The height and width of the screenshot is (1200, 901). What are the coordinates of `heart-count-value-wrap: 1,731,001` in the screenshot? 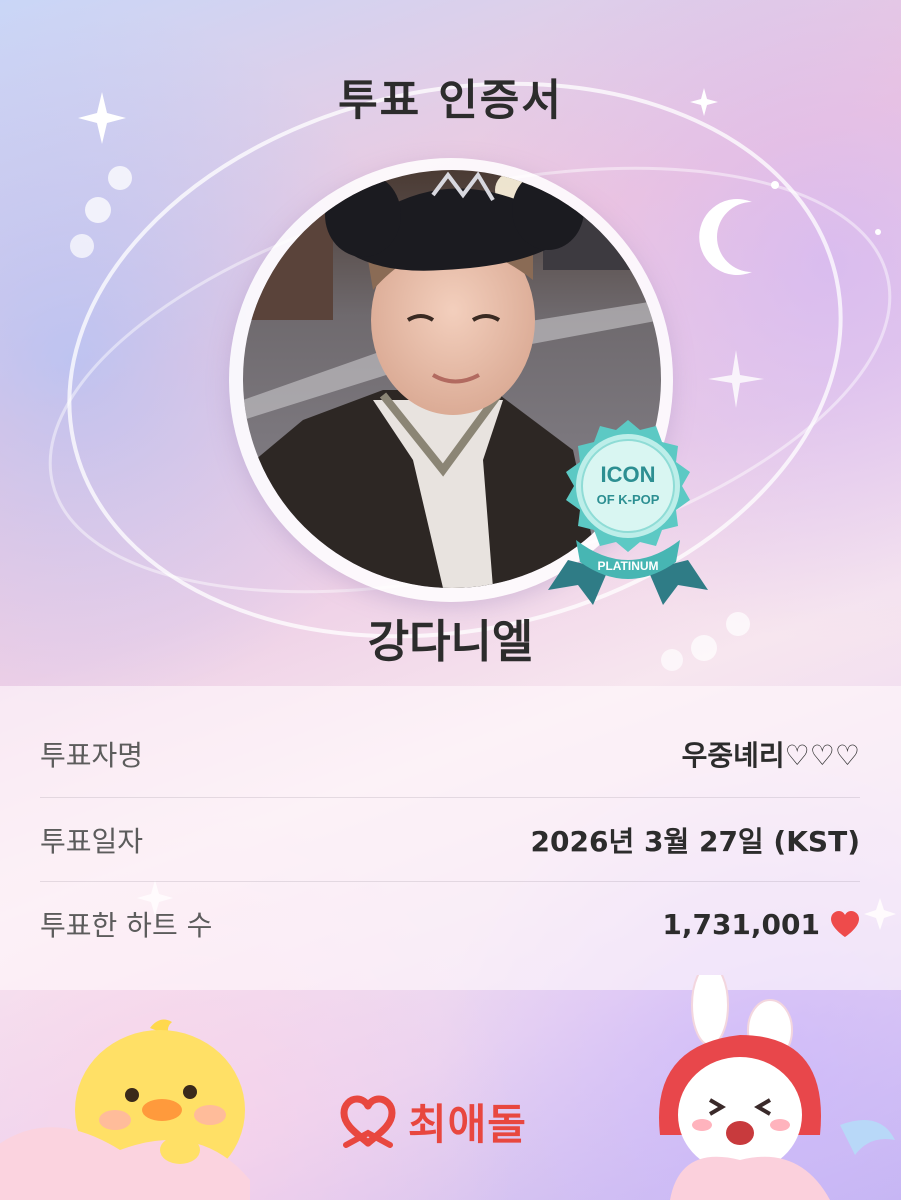 It's located at (761, 924).